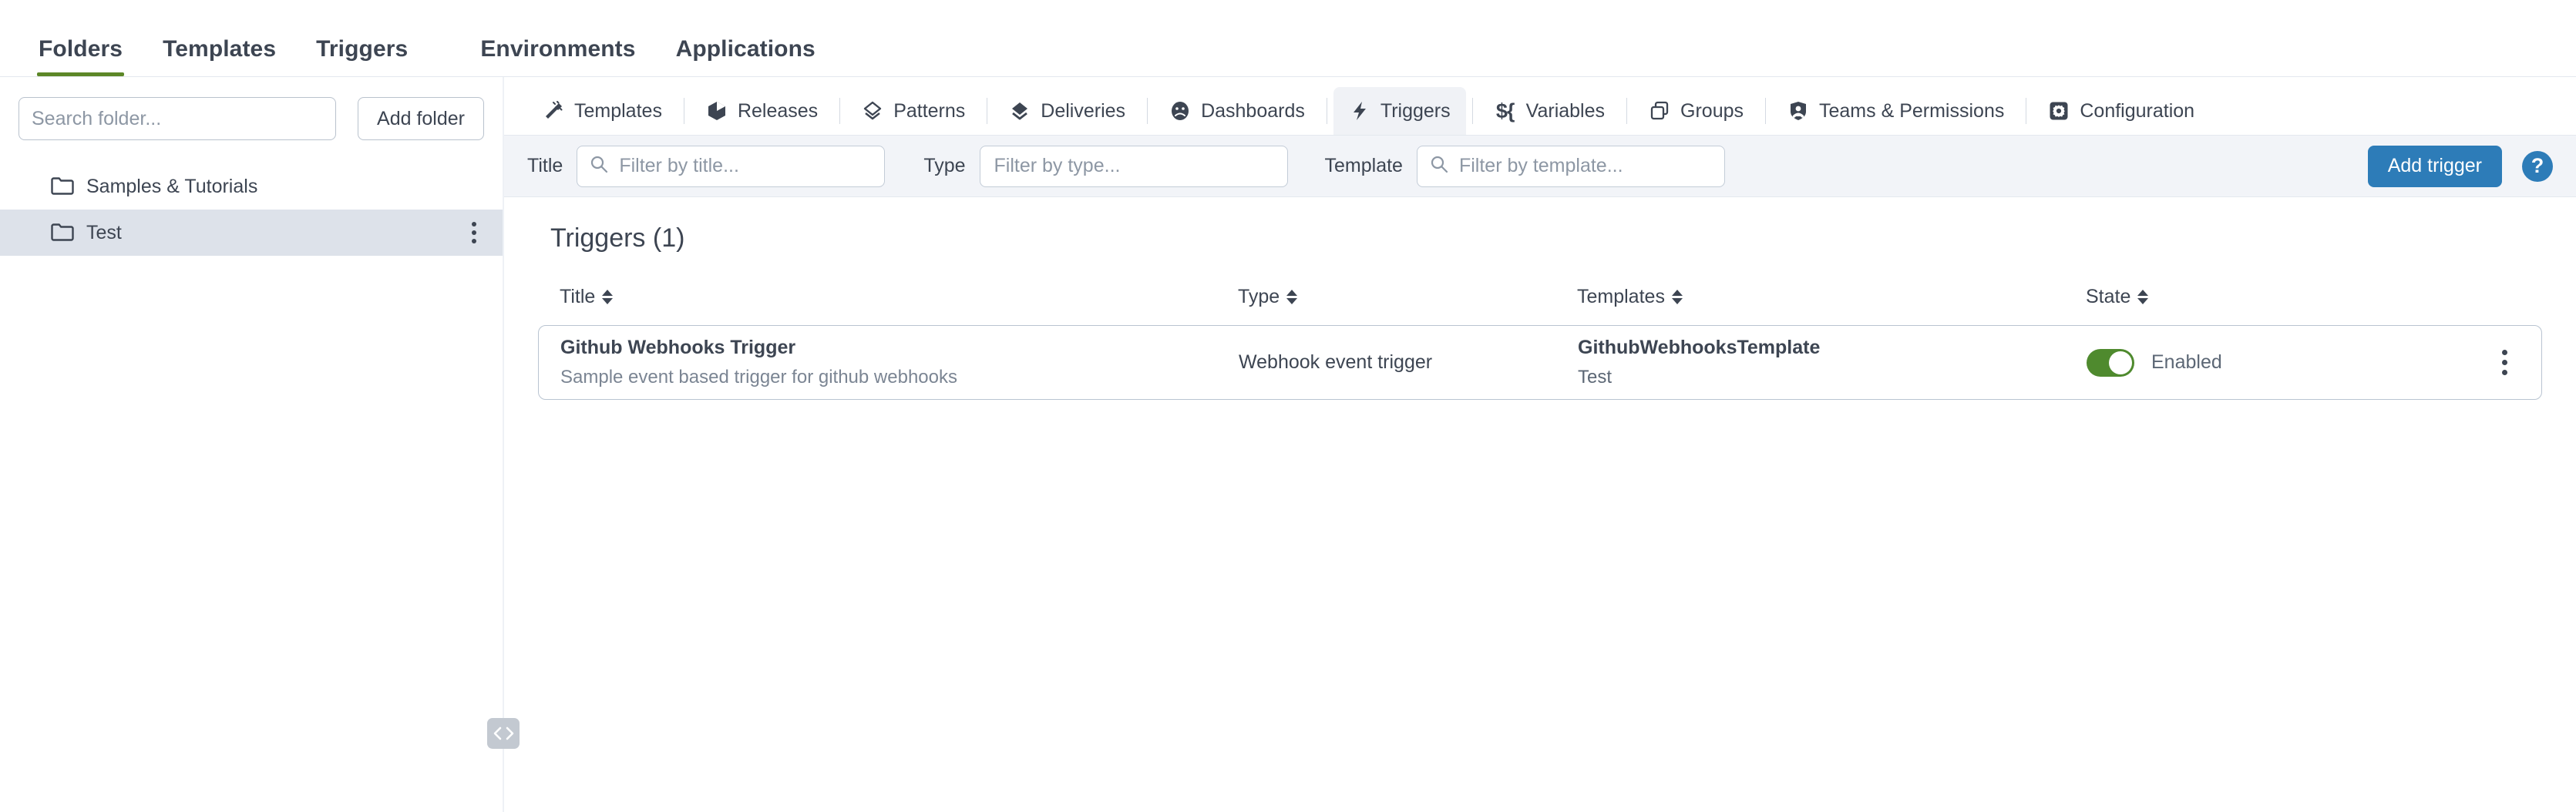  I want to click on tab-patterns: Patterns, so click(913, 111).